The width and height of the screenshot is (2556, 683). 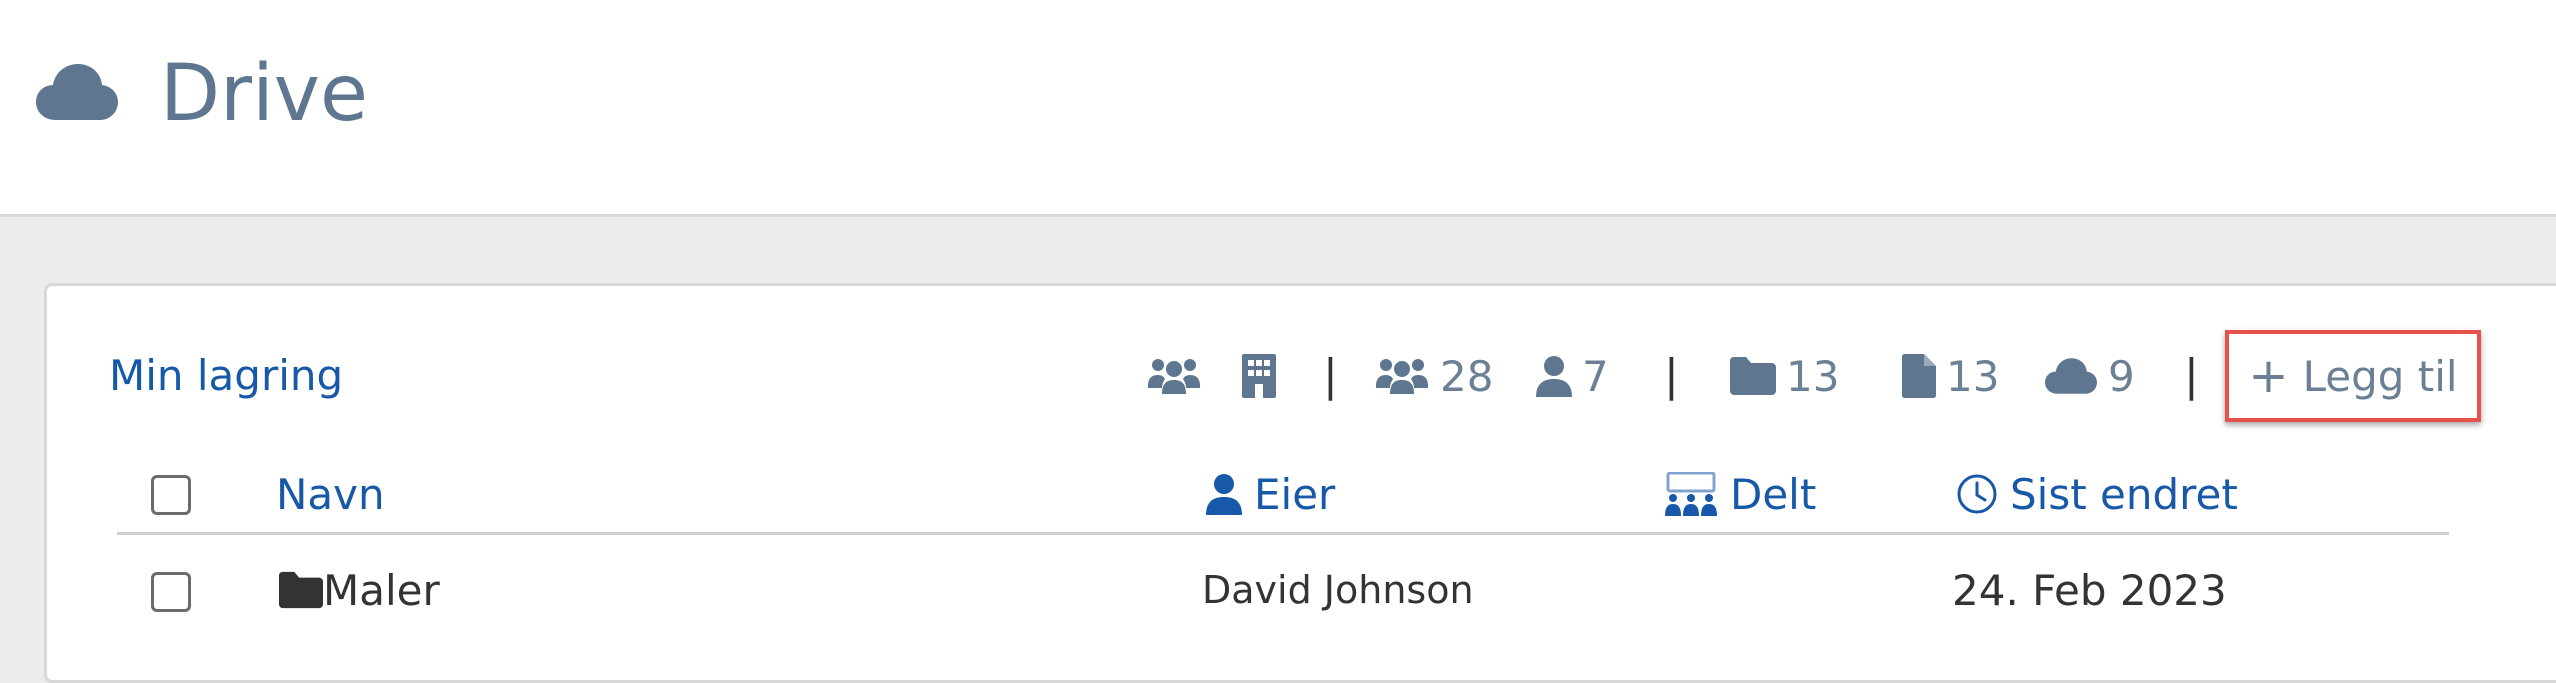 I want to click on organization-filter, so click(x=1259, y=376).